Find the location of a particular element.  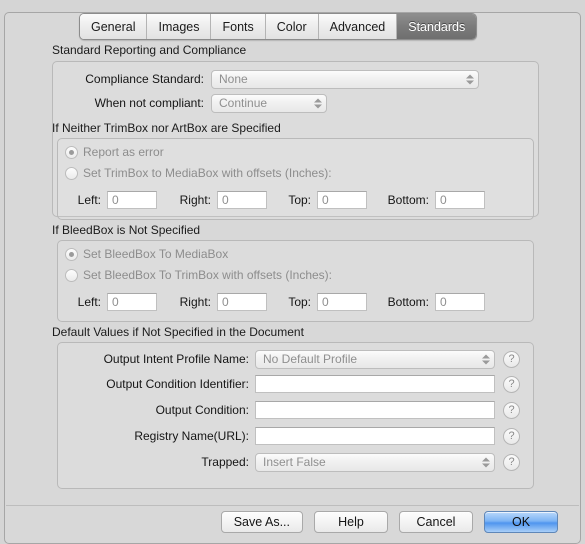

tab-images-label: Images is located at coordinates (179, 26).